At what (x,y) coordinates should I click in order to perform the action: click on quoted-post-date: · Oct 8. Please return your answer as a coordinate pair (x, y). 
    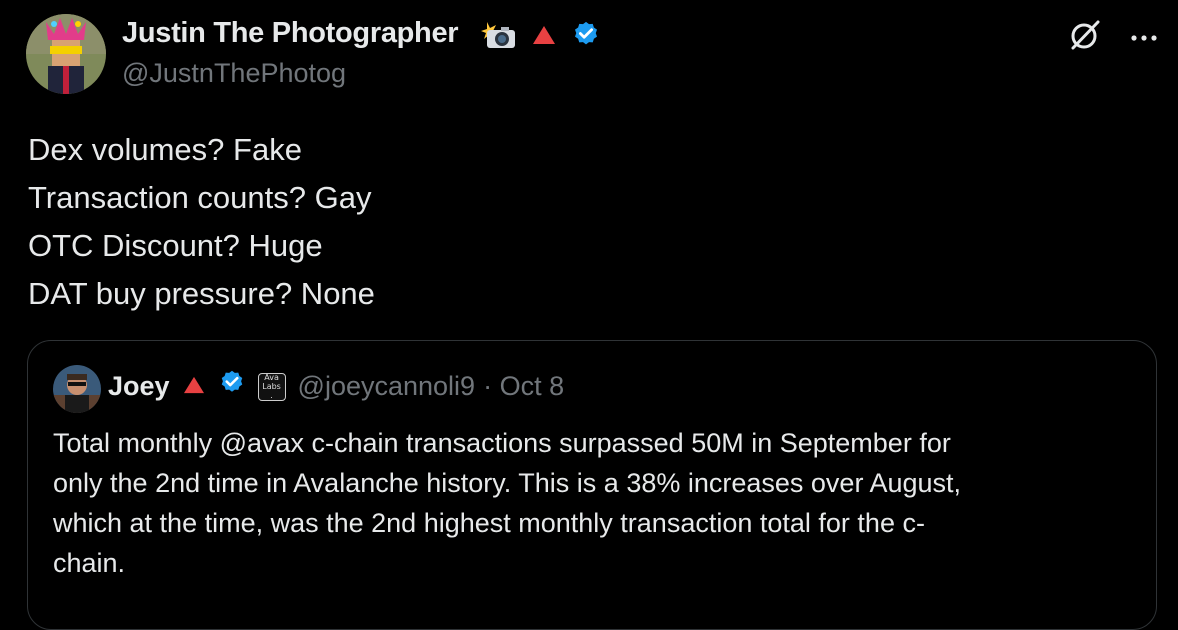
    Looking at the image, I should click on (523, 386).